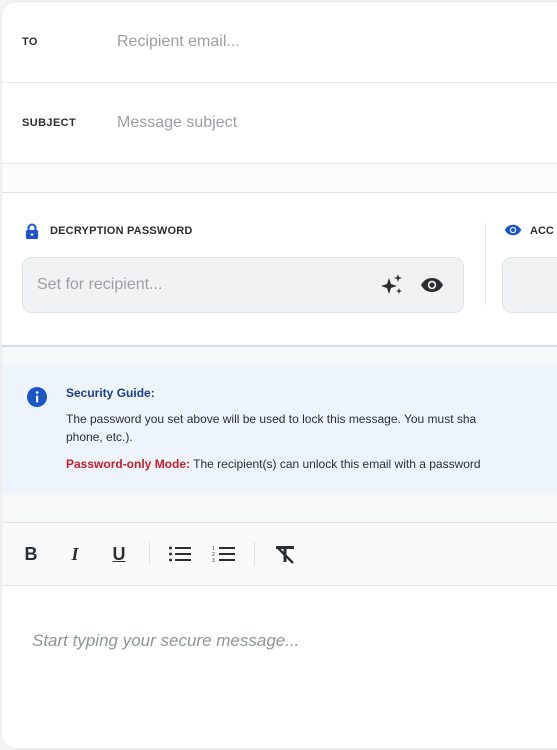  I want to click on lock-icon, so click(32, 231).